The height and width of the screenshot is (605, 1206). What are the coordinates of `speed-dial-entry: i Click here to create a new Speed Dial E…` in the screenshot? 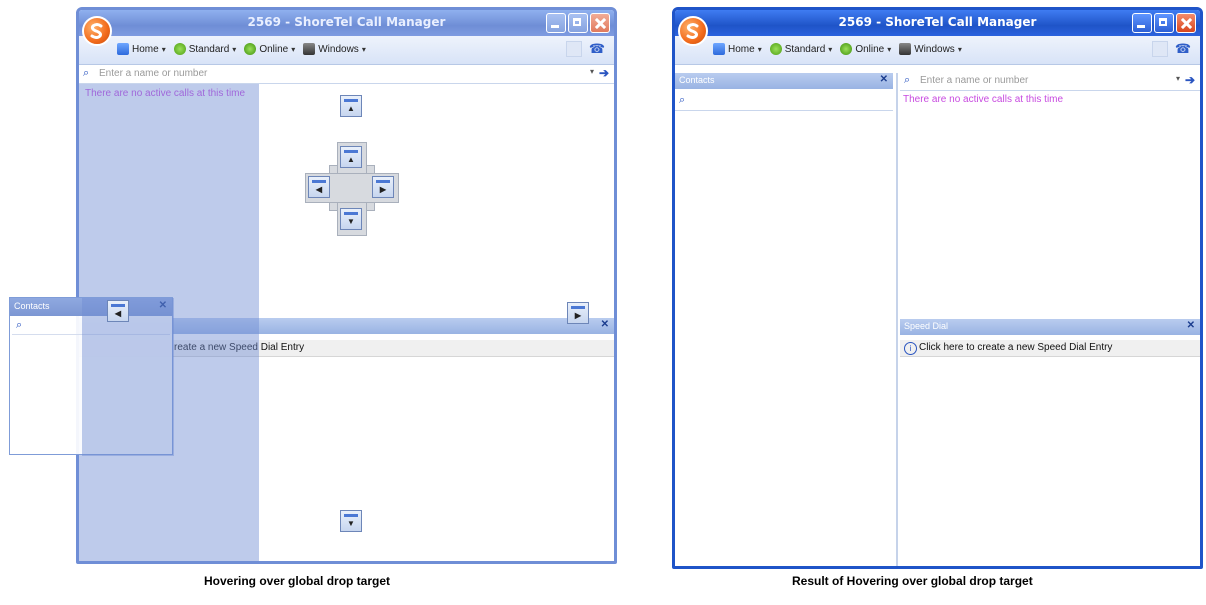 It's located at (1050, 348).